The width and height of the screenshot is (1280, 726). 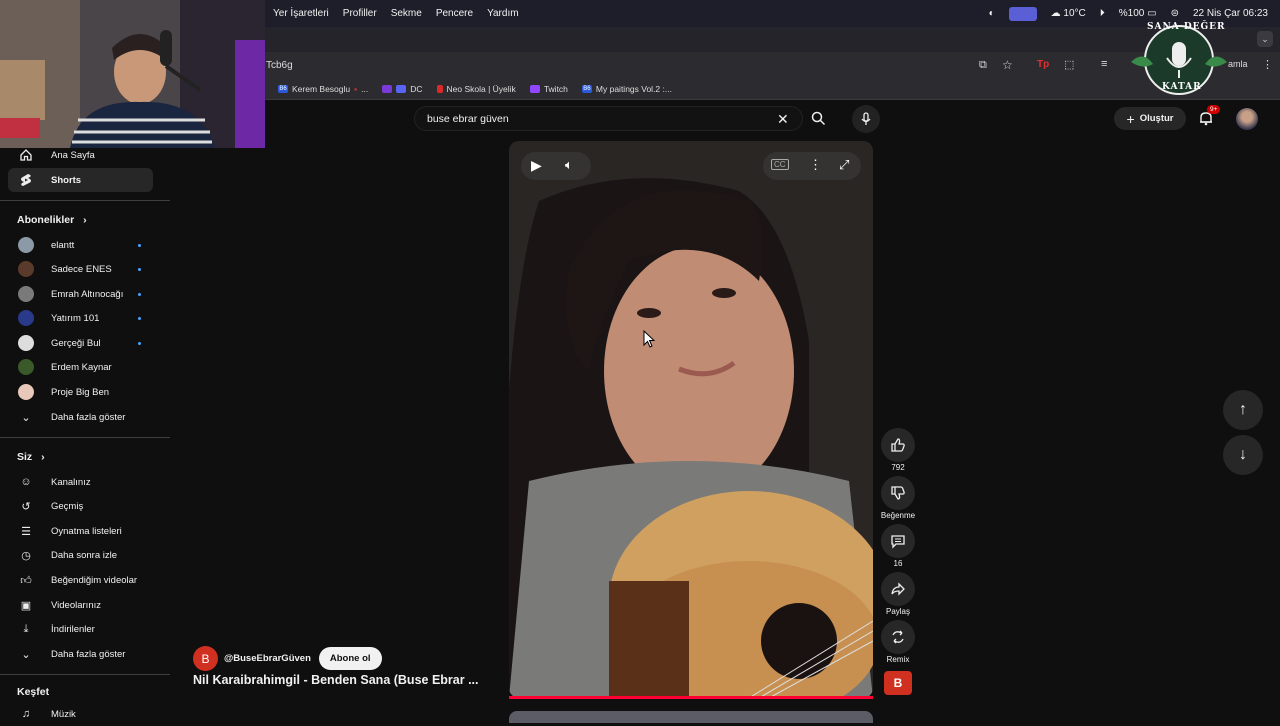 I want to click on sidebar-item-label: Beğendiğim videolar, so click(x=94, y=580).